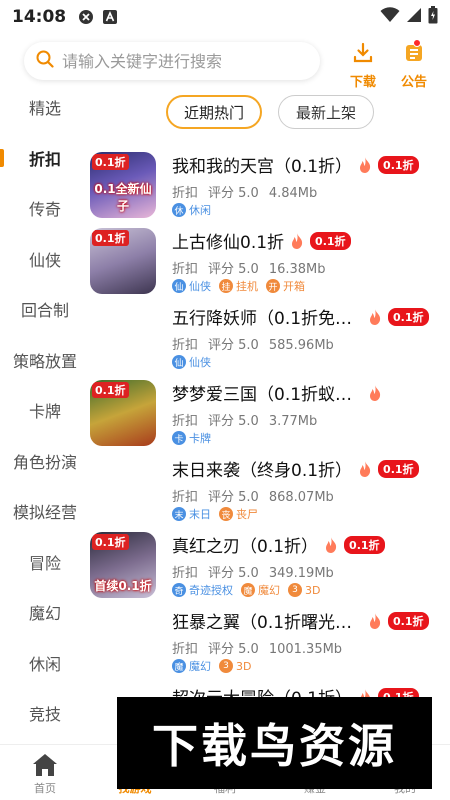 This screenshot has width=450, height=800. I want to click on announcement-button: 公告, so click(414, 64).